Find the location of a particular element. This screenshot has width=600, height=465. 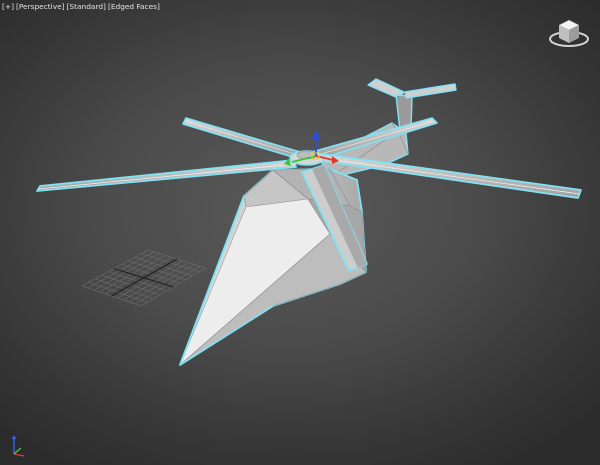

ground-grid is located at coordinates (144, 278).